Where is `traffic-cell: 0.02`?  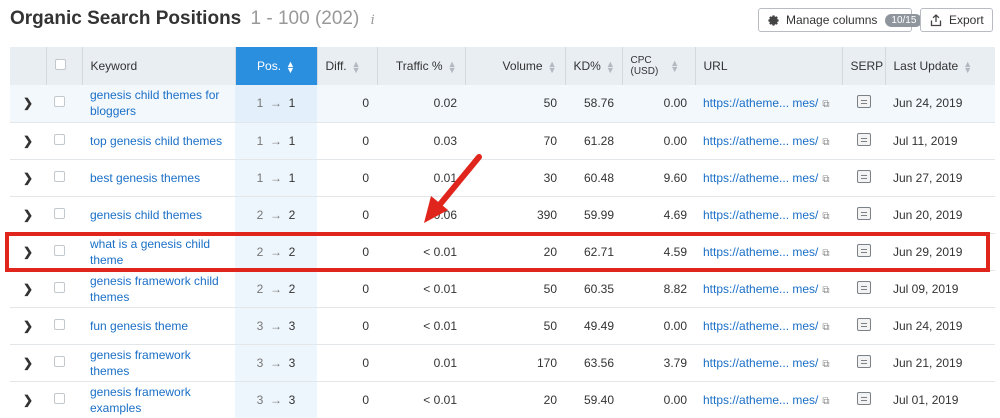 traffic-cell: 0.02 is located at coordinates (421, 104).